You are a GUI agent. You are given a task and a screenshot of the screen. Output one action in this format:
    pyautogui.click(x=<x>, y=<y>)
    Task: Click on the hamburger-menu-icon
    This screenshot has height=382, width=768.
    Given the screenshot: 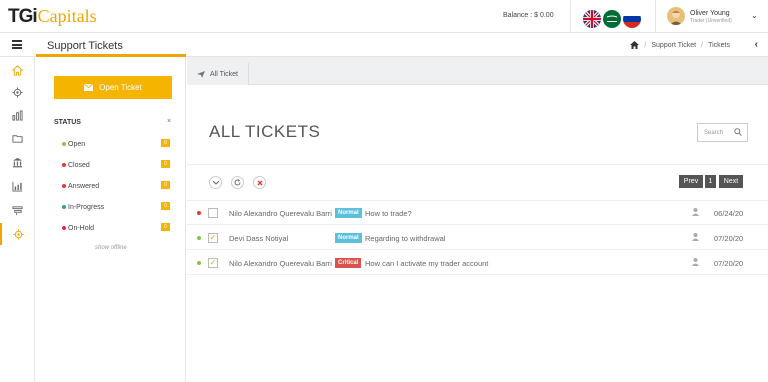 What is the action you would take?
    pyautogui.click(x=17, y=44)
    